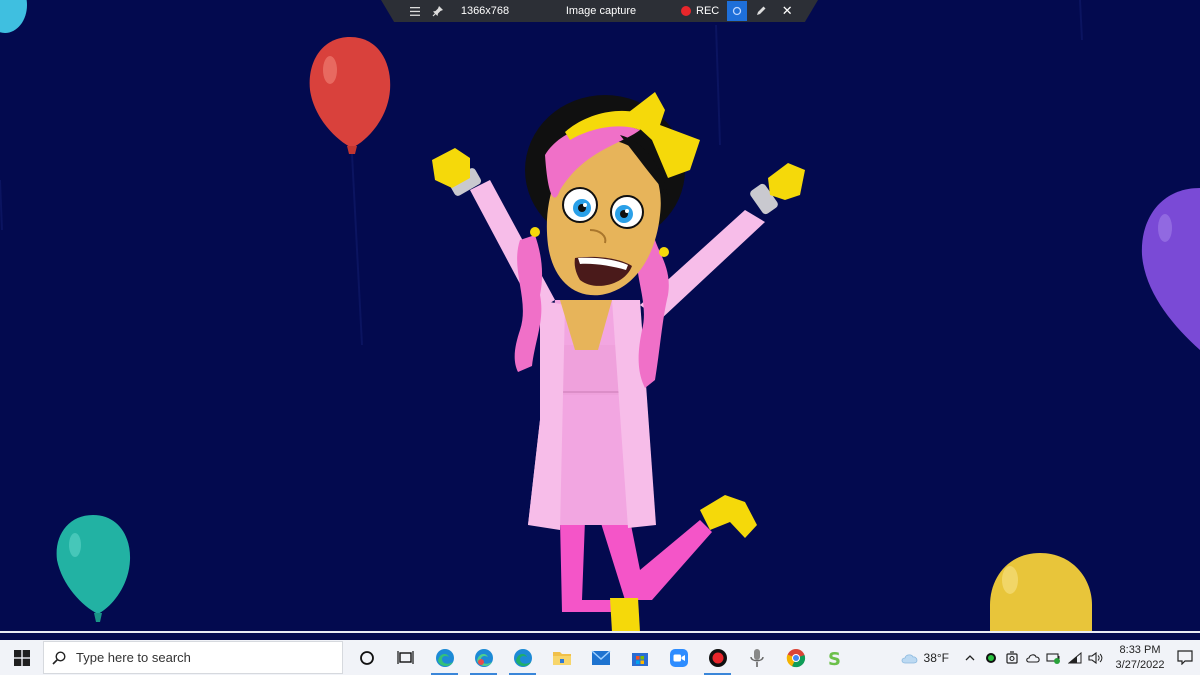  Describe the element at coordinates (201, 657) in the screenshot. I see `search-input` at that location.